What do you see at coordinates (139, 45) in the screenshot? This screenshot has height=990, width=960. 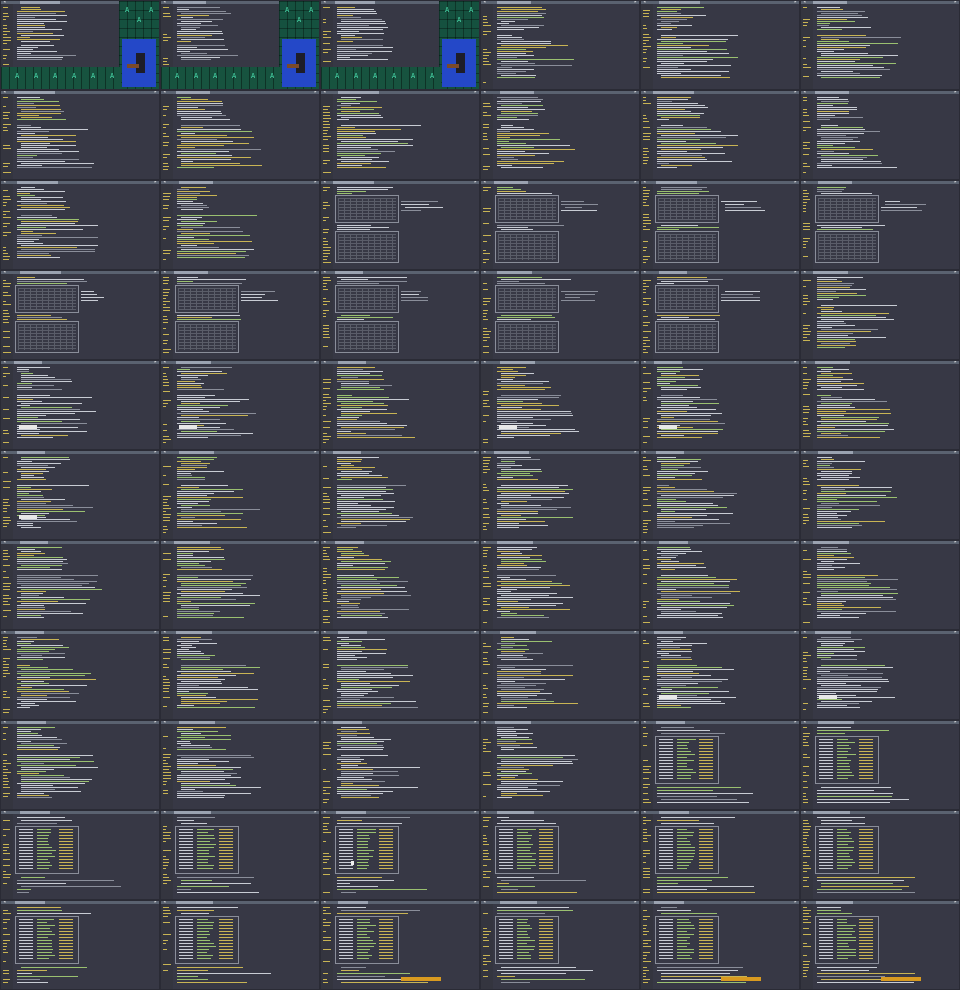 I see `game-viewport: AAA` at bounding box center [139, 45].